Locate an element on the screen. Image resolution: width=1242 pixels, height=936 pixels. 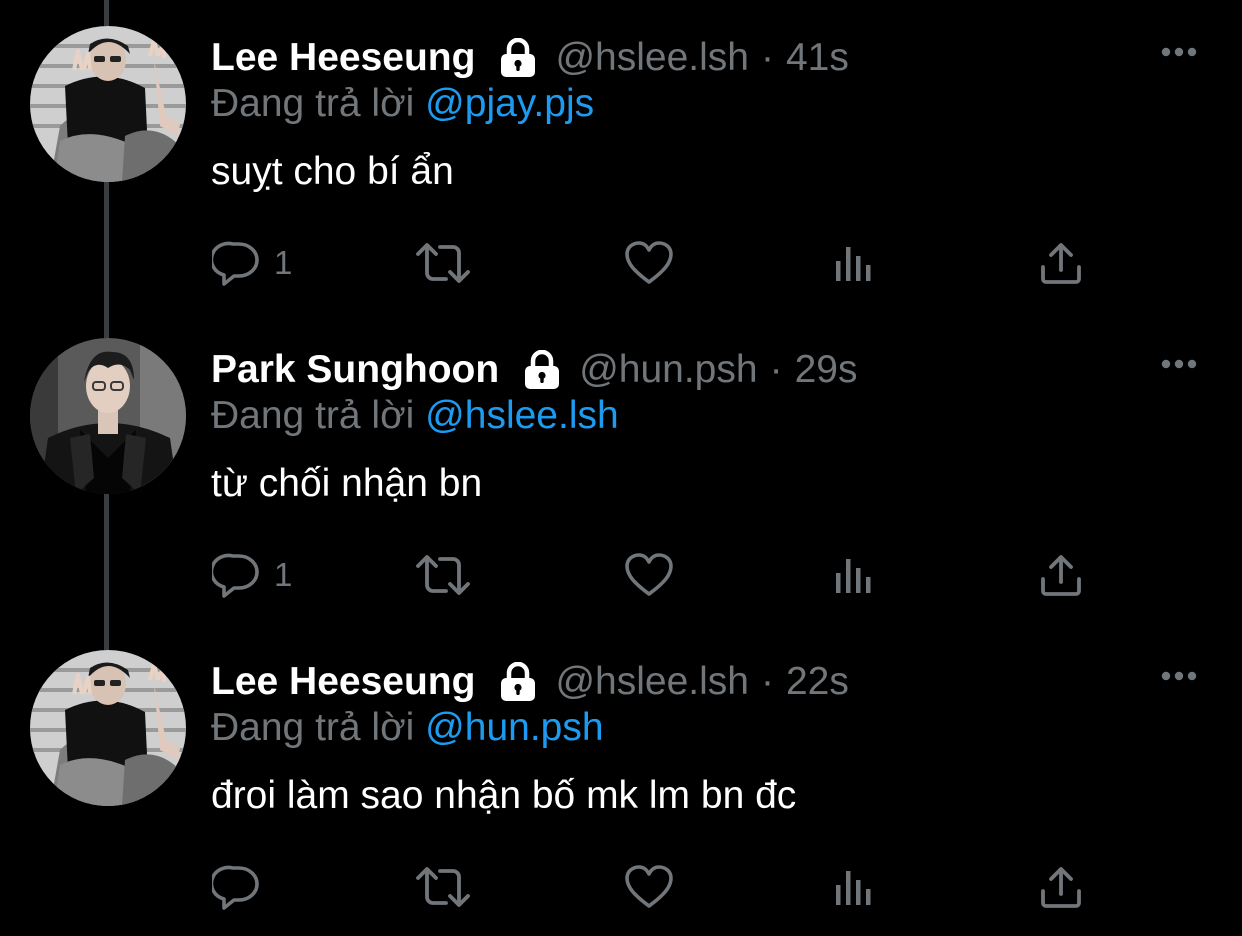
replying-to-handle: @hun.psh is located at coordinates (514, 727).